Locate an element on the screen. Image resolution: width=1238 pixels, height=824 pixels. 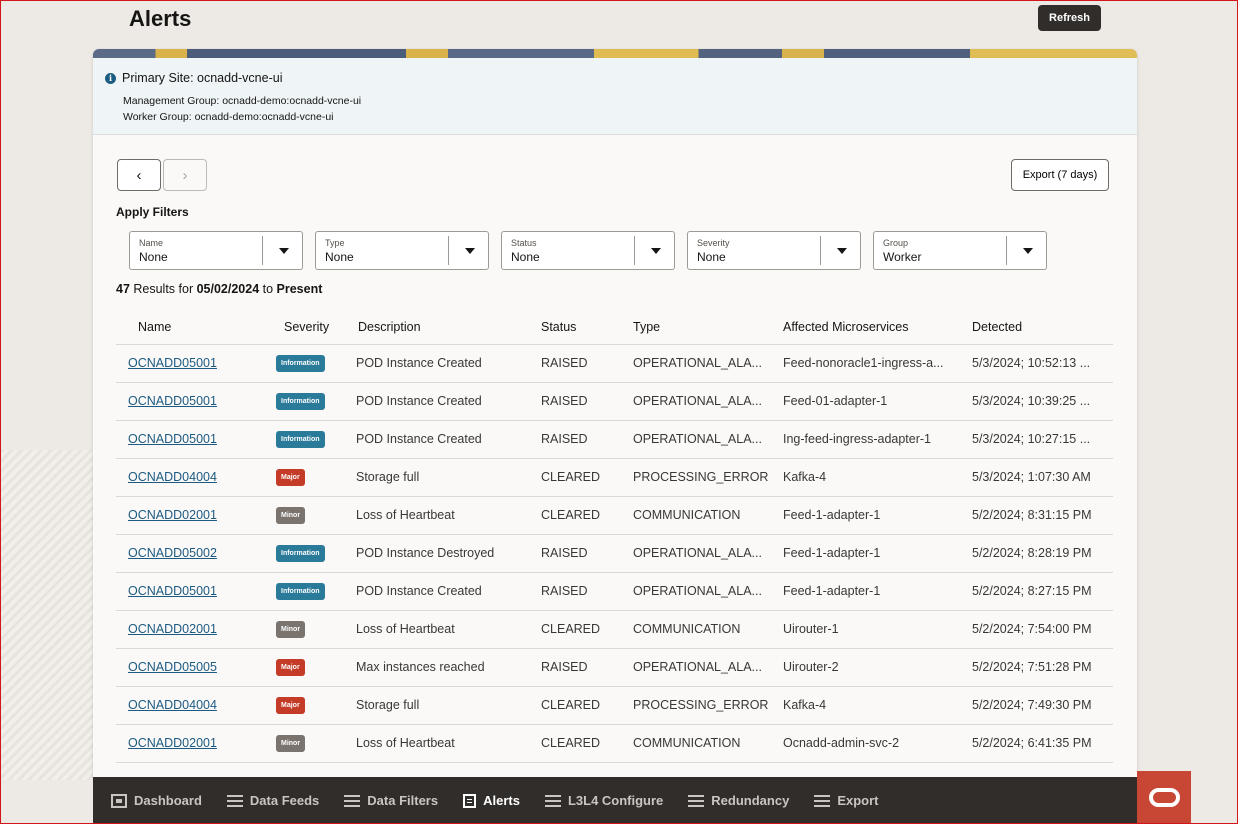
nav-item-dashboard: Dashboard is located at coordinates (156, 800).